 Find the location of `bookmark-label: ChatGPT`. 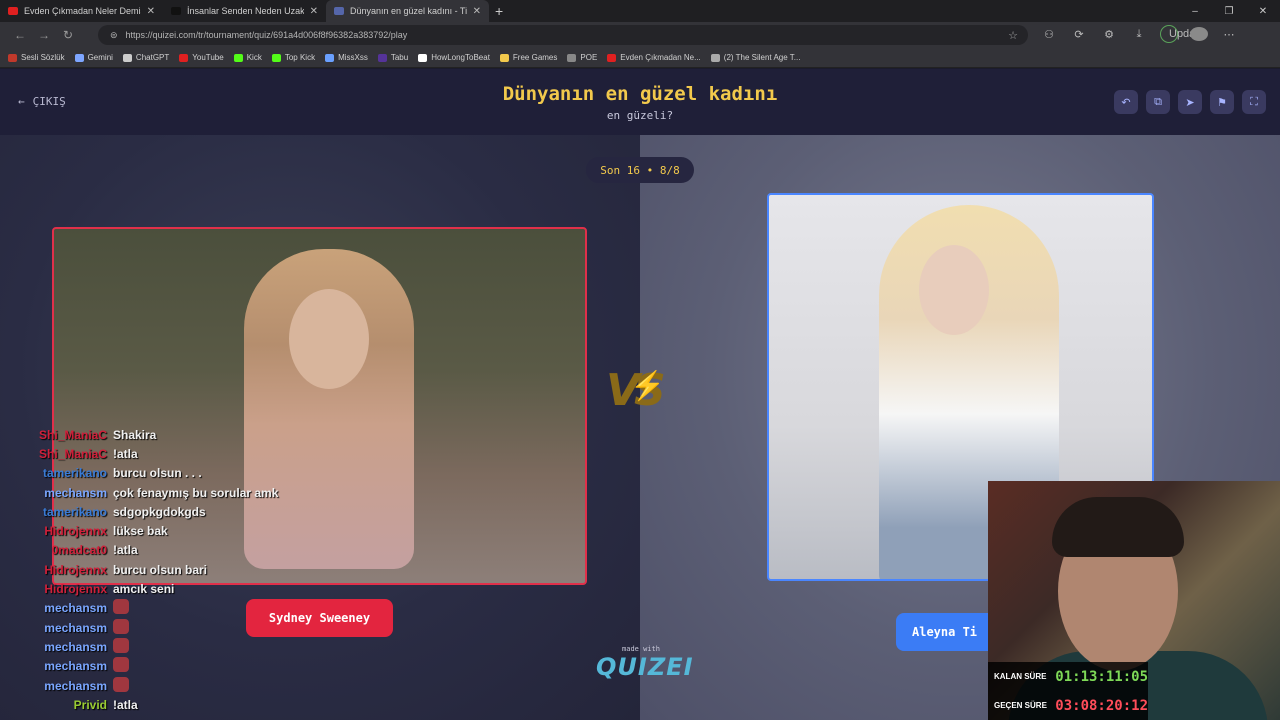

bookmark-label: ChatGPT is located at coordinates (152, 57).